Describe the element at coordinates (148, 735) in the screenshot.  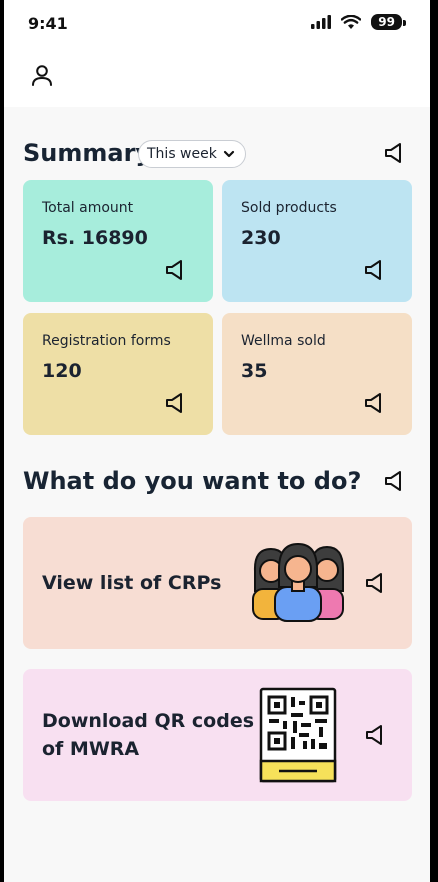
I see `download-qr-label: Download QR codes of MWRA` at that location.